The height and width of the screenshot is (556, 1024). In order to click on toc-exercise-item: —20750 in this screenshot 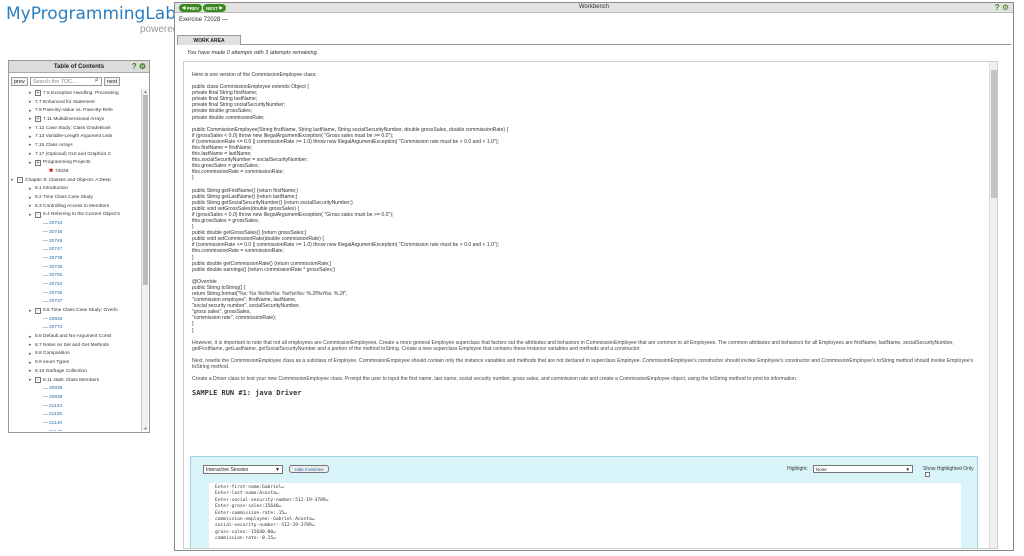, I will do `click(75, 275)`.